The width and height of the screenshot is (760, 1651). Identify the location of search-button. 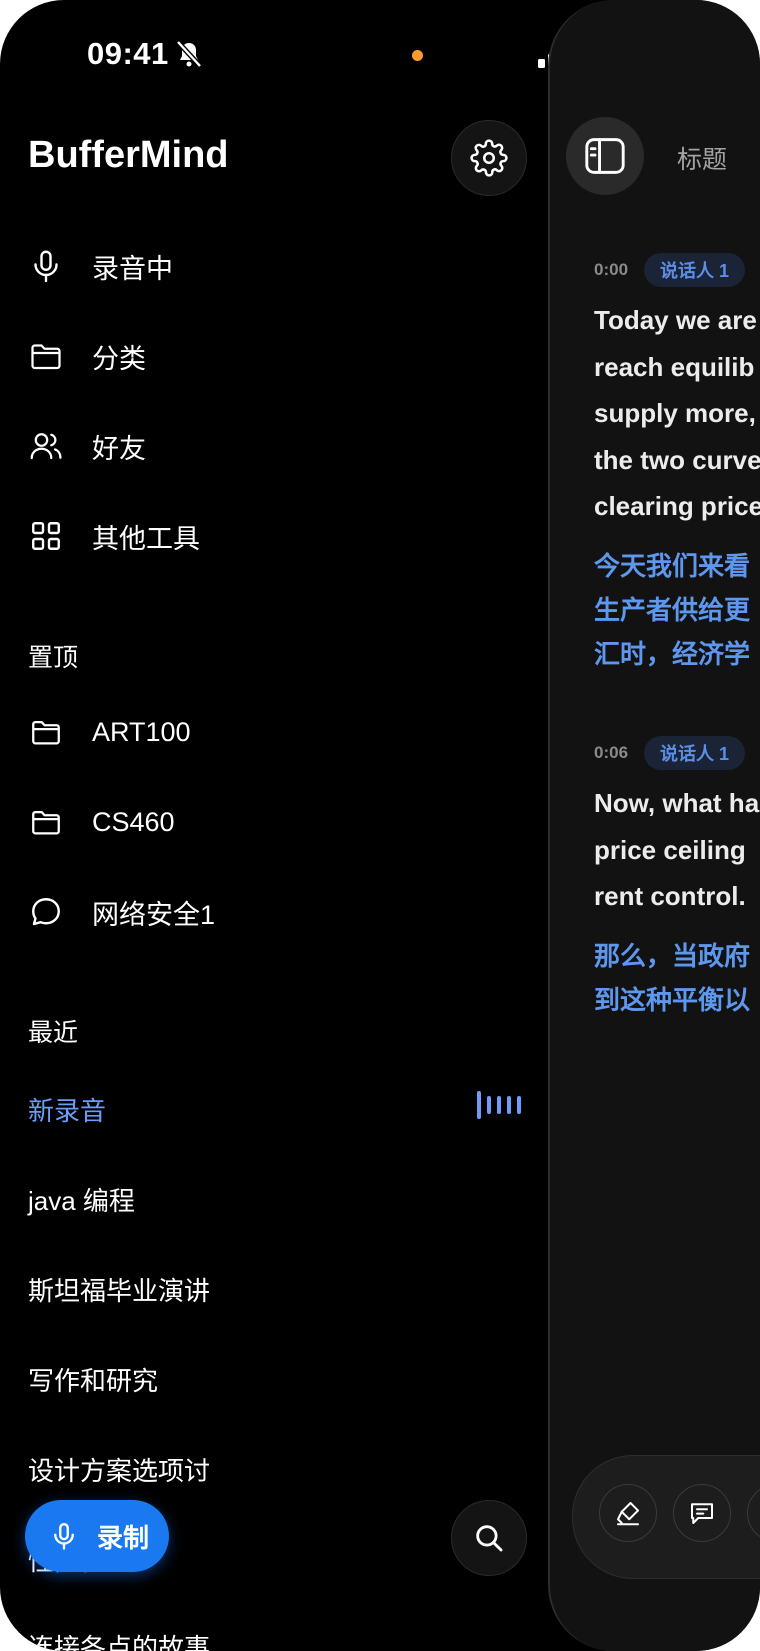
(489, 1538).